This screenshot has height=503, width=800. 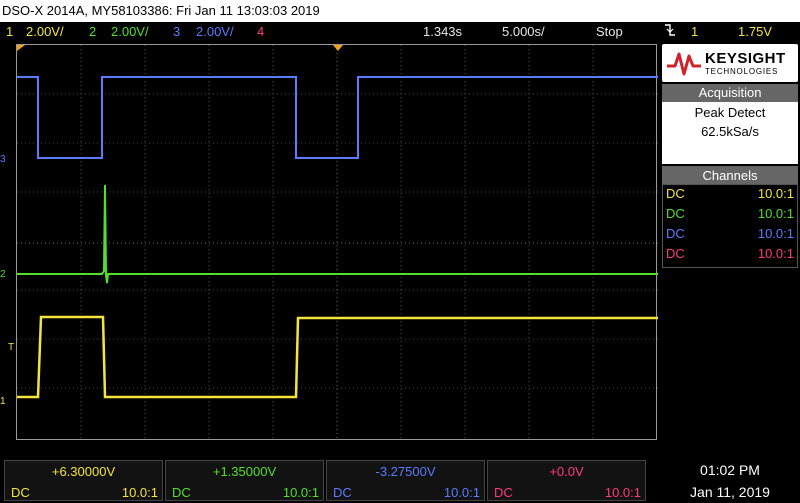 What do you see at coordinates (3, 402) in the screenshot?
I see `ch1-ground-marker: 1` at bounding box center [3, 402].